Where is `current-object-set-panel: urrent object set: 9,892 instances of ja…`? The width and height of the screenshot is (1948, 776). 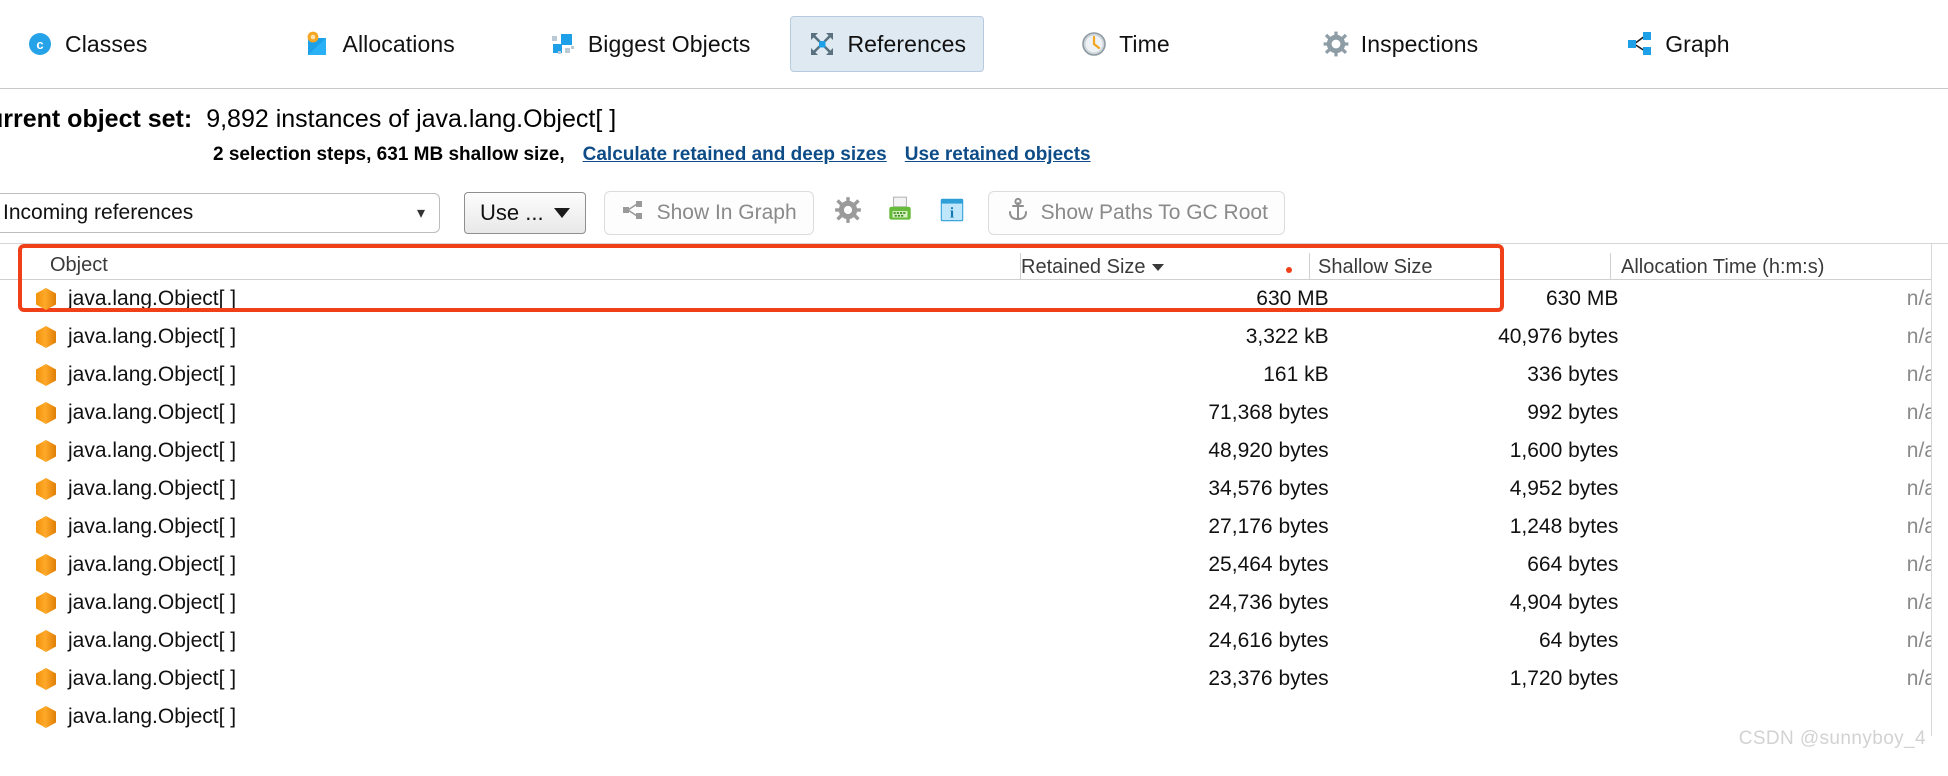
current-object-set-panel: urrent object set: 9,892 instances of ja… is located at coordinates (974, 132).